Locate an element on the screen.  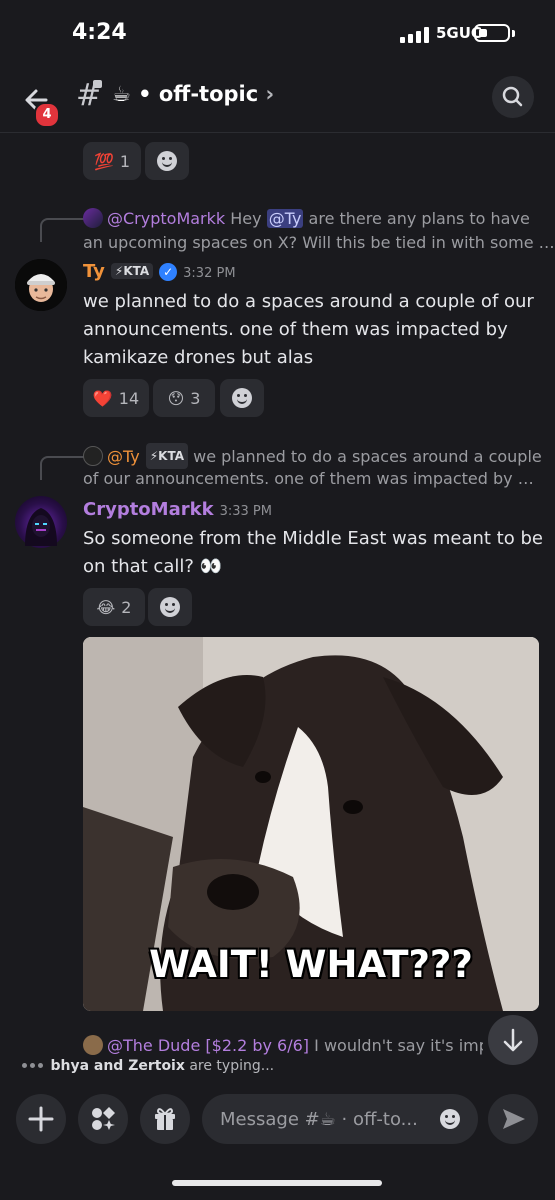
reply-author: @The Dude [$2.2 by 6/6] is located at coordinates (208, 1045).